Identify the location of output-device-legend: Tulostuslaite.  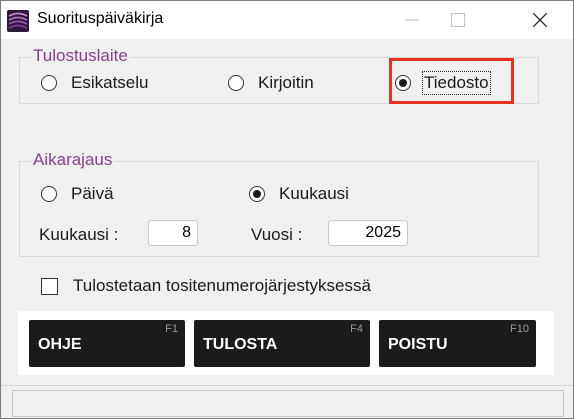
(80, 56).